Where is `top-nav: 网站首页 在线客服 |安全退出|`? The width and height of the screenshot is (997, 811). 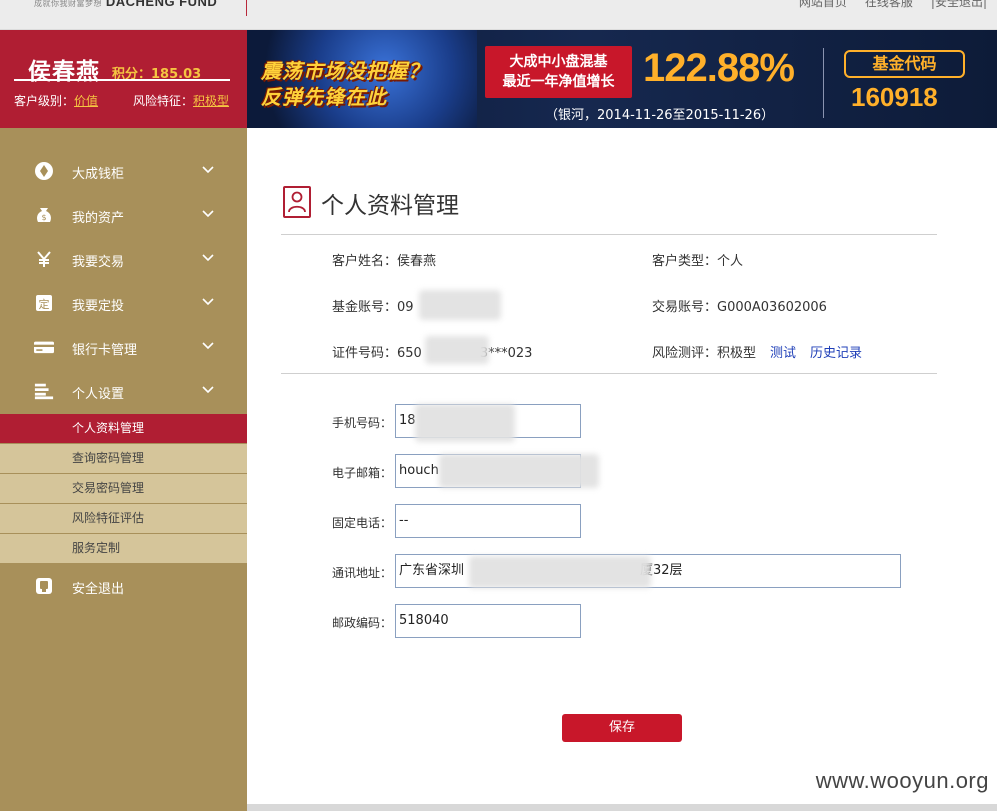
top-nav: 网站首页 在线客服 |安全退出| is located at coordinates (893, 5).